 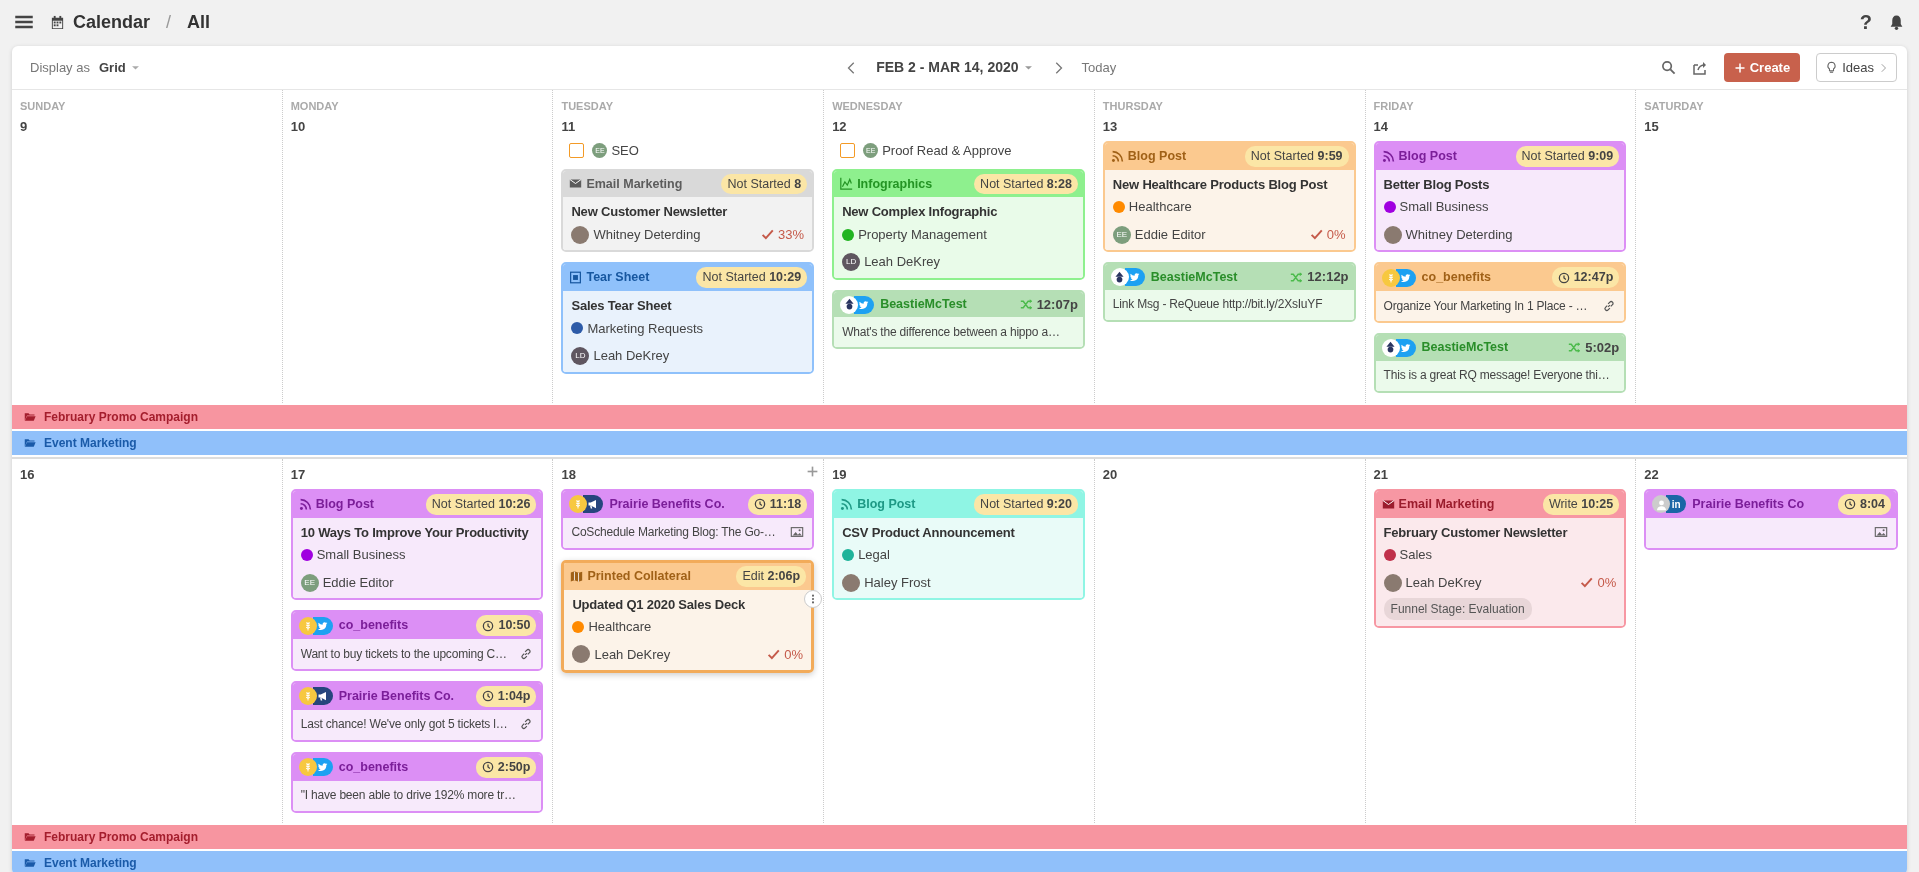 I want to click on account-name: Prairie Benefits Co, so click(x=1748, y=504).